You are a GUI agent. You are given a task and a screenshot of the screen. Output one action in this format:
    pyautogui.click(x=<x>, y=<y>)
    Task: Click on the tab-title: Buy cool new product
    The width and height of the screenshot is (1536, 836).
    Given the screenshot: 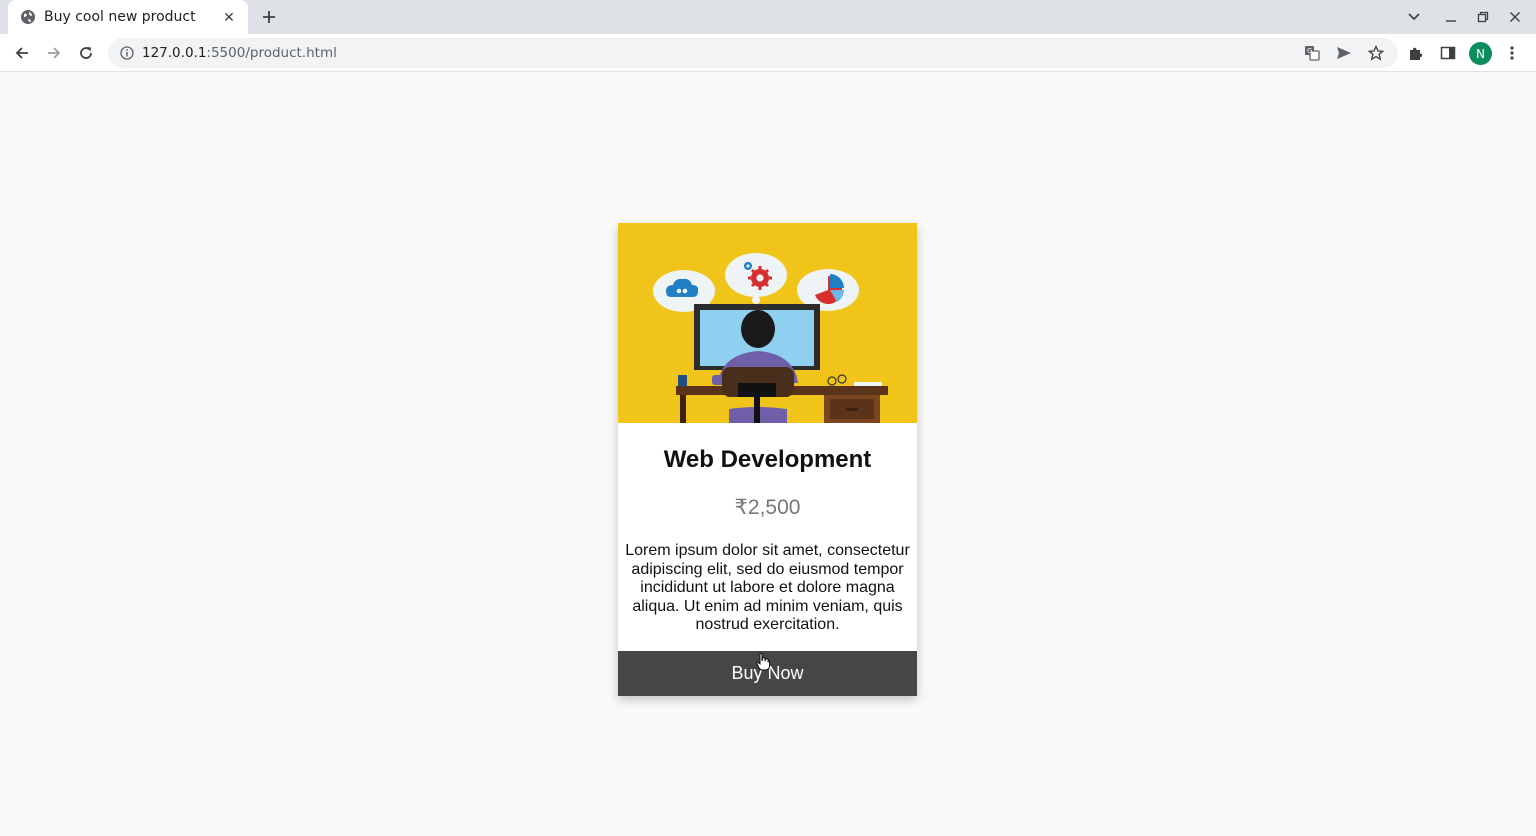 What is the action you would take?
    pyautogui.click(x=120, y=17)
    